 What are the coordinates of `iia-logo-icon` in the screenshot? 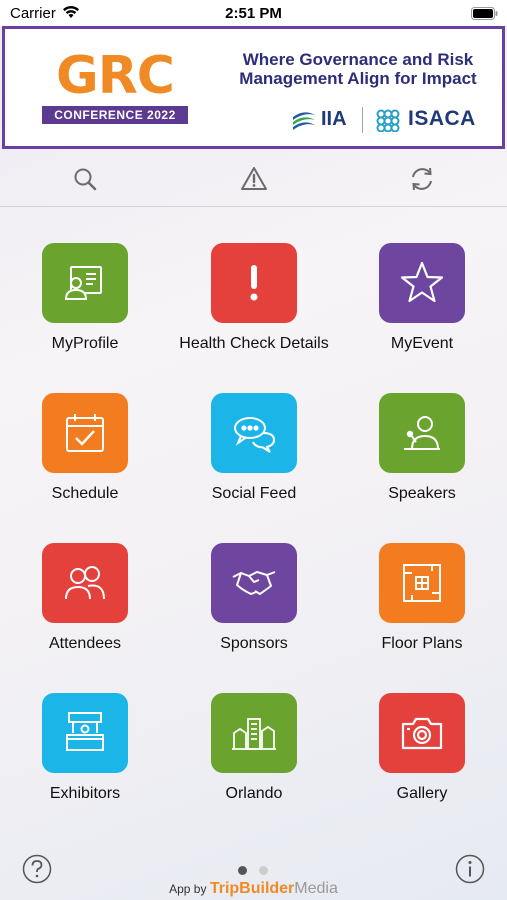 It's located at (304, 121).